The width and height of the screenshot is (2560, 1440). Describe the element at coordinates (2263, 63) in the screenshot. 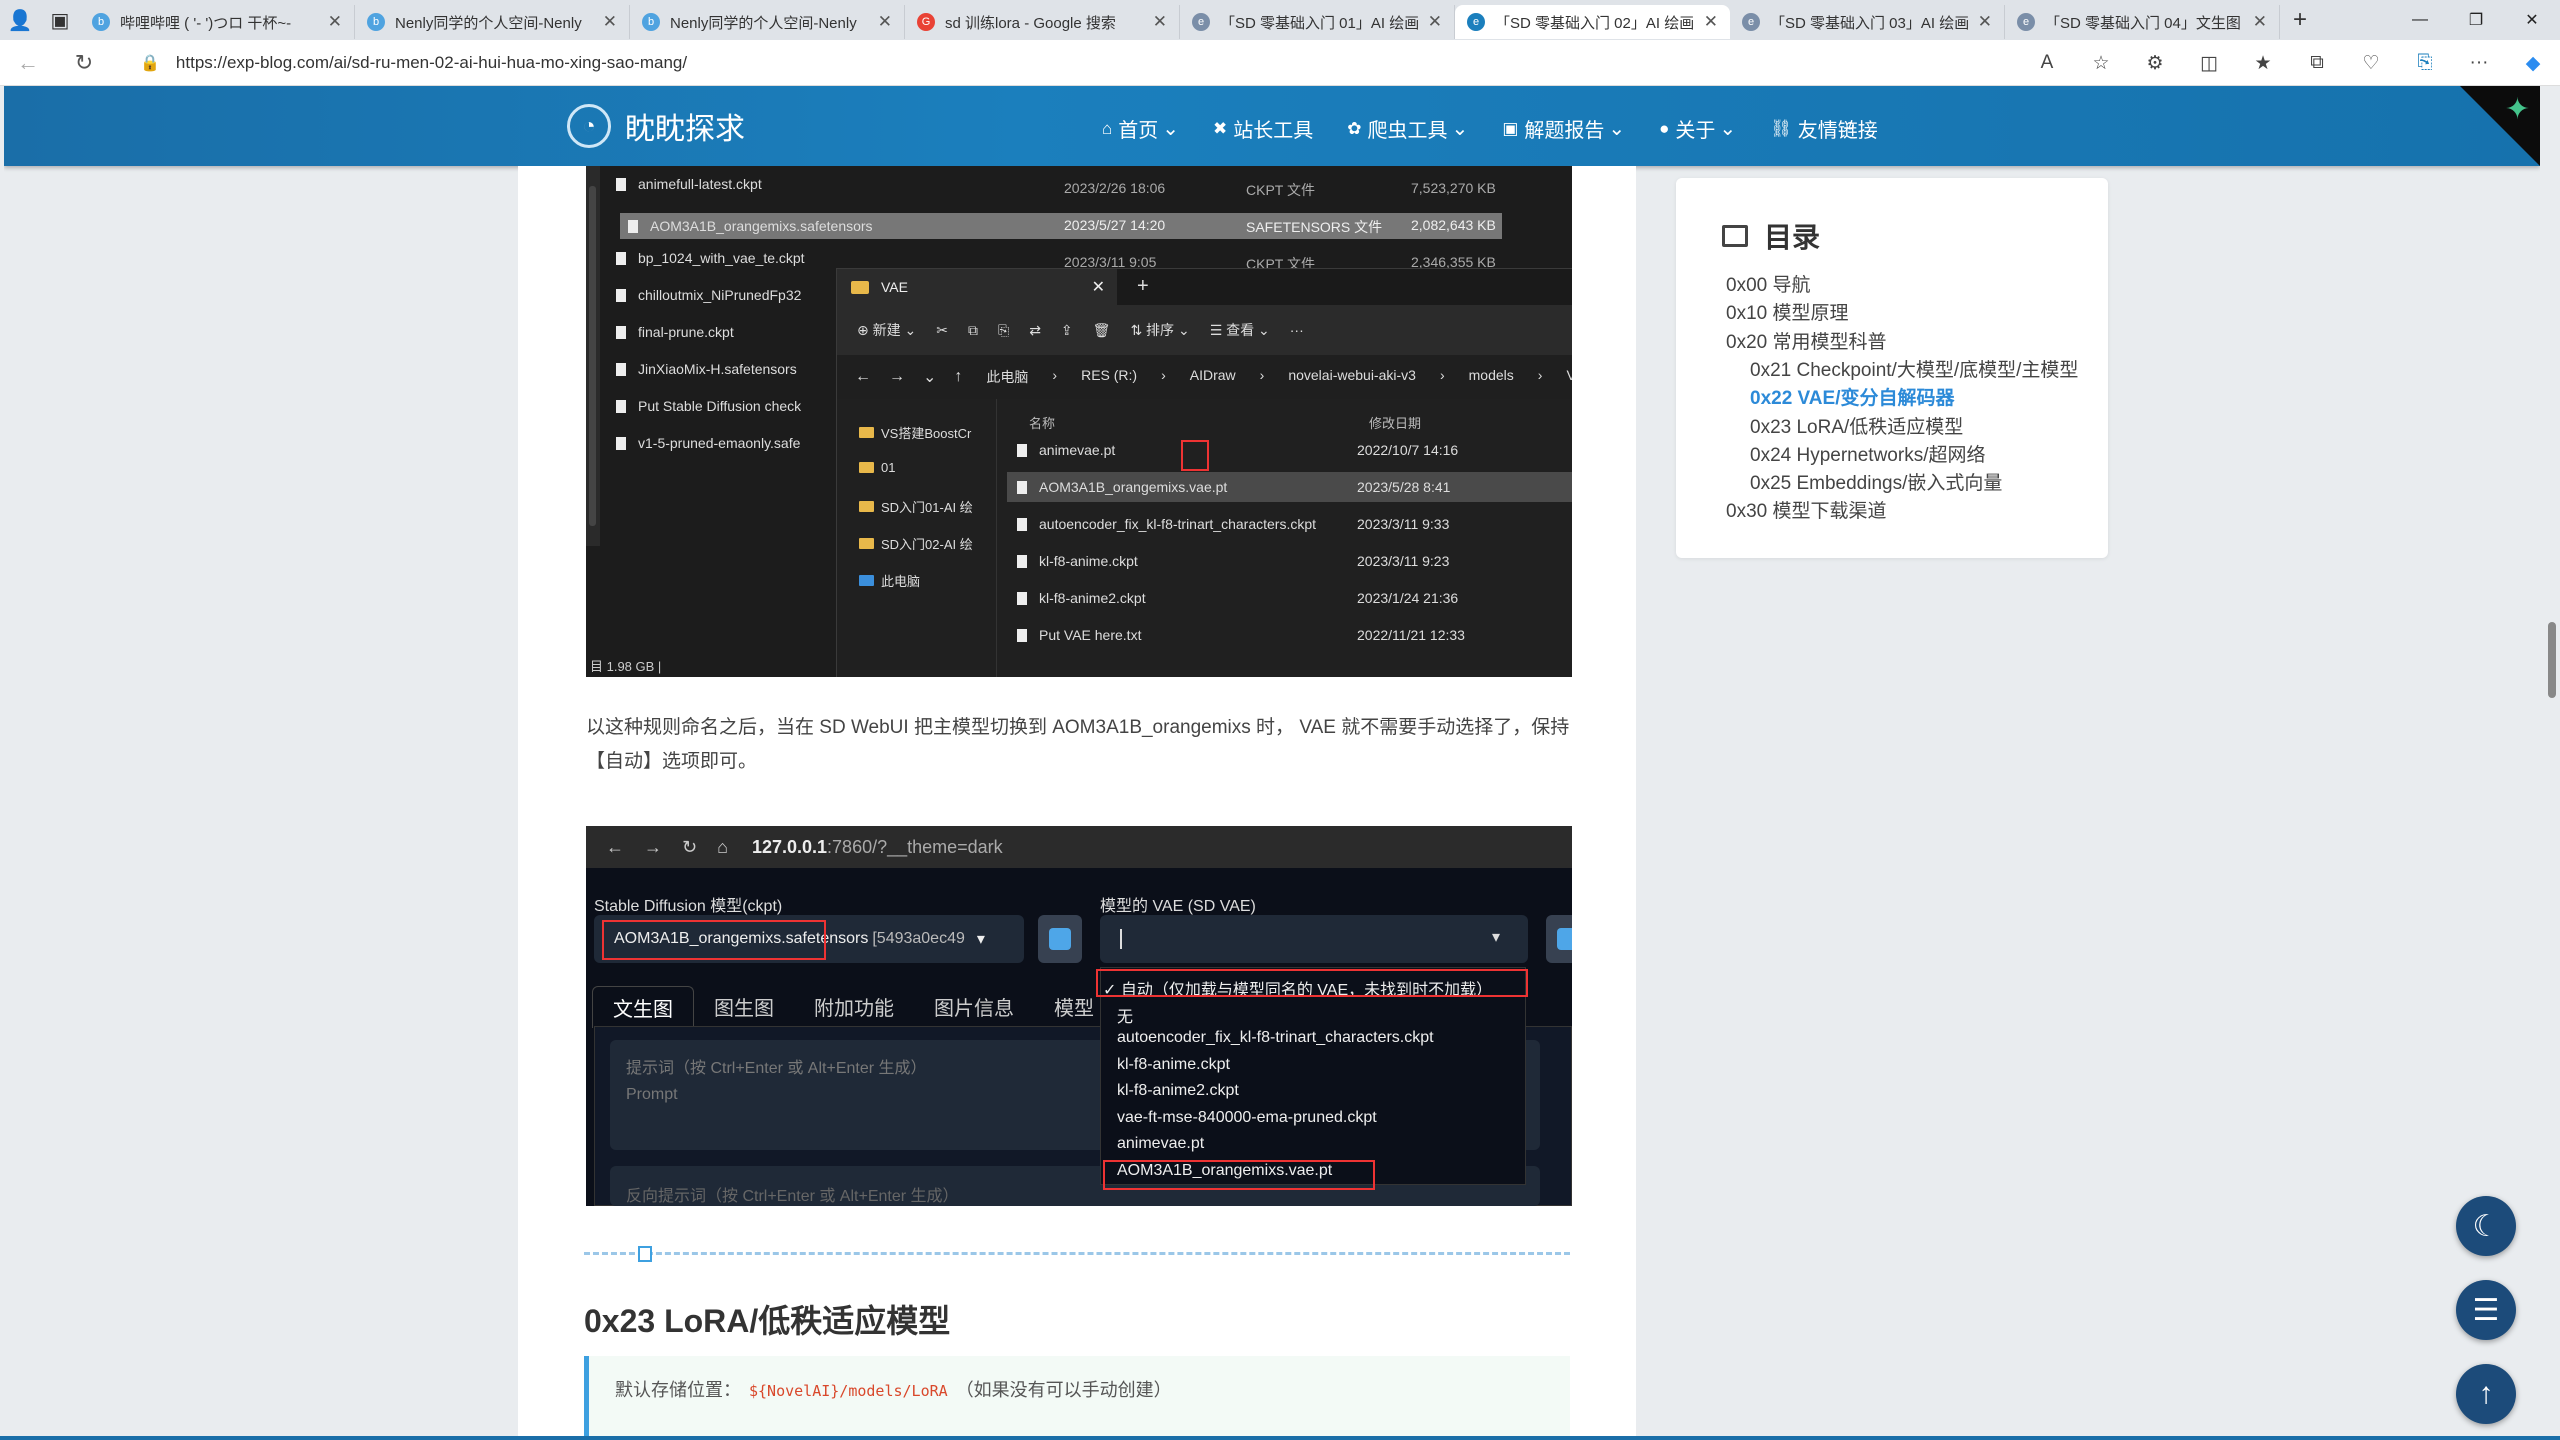

I see `favorites-icon: ★` at that location.